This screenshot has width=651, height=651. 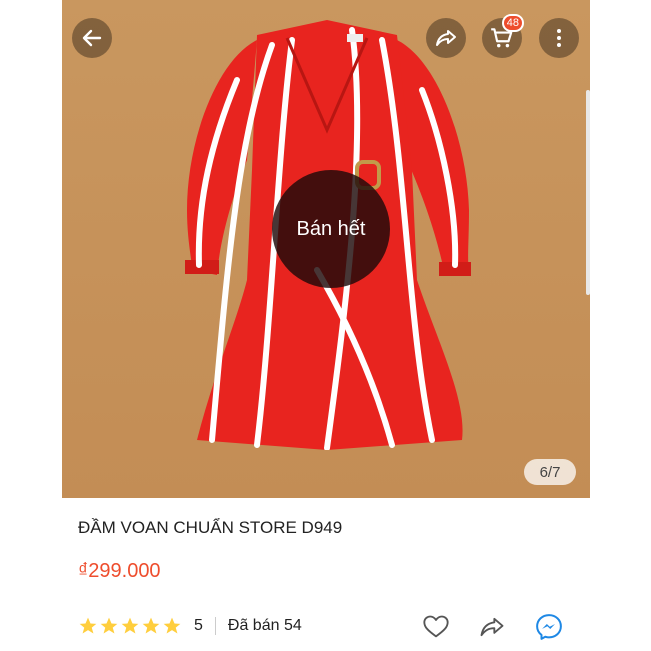 I want to click on rating-value: 5, so click(x=198, y=625).